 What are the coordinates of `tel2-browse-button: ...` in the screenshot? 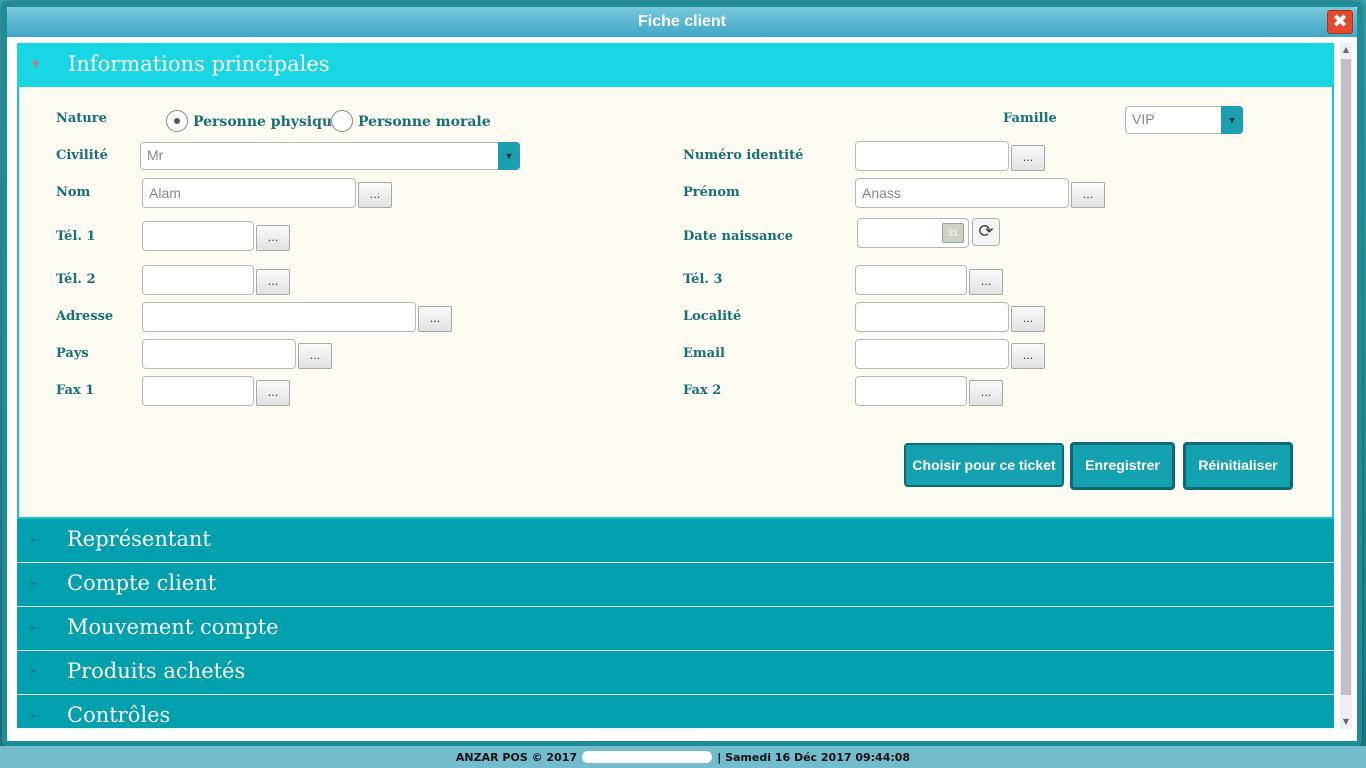 It's located at (273, 282).